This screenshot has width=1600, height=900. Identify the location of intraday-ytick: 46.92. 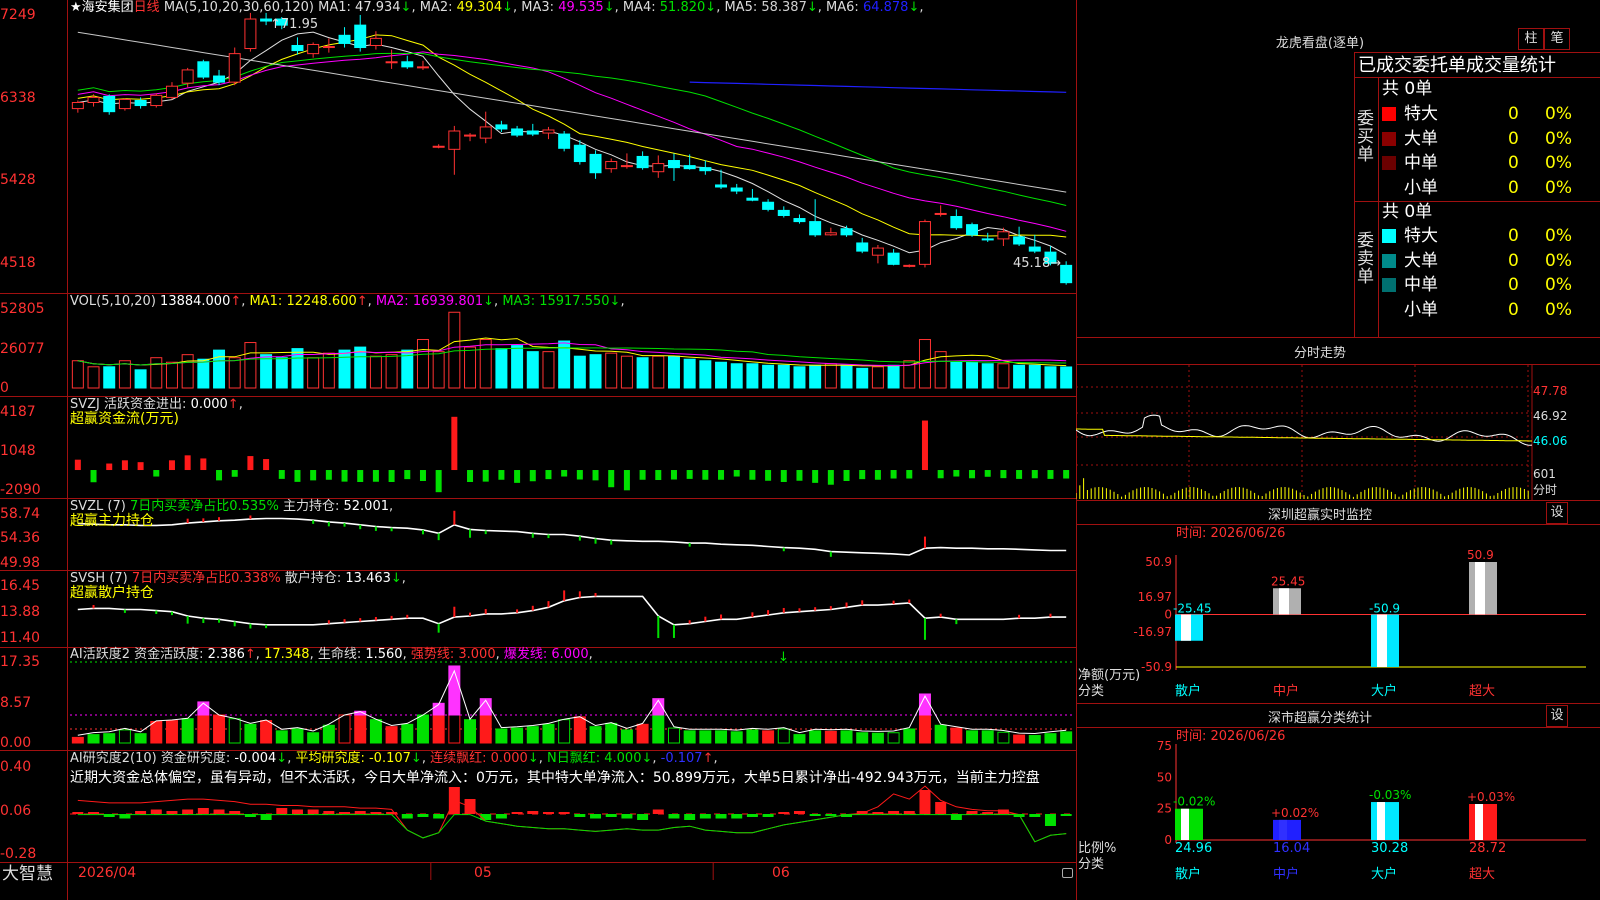
(1550, 416).